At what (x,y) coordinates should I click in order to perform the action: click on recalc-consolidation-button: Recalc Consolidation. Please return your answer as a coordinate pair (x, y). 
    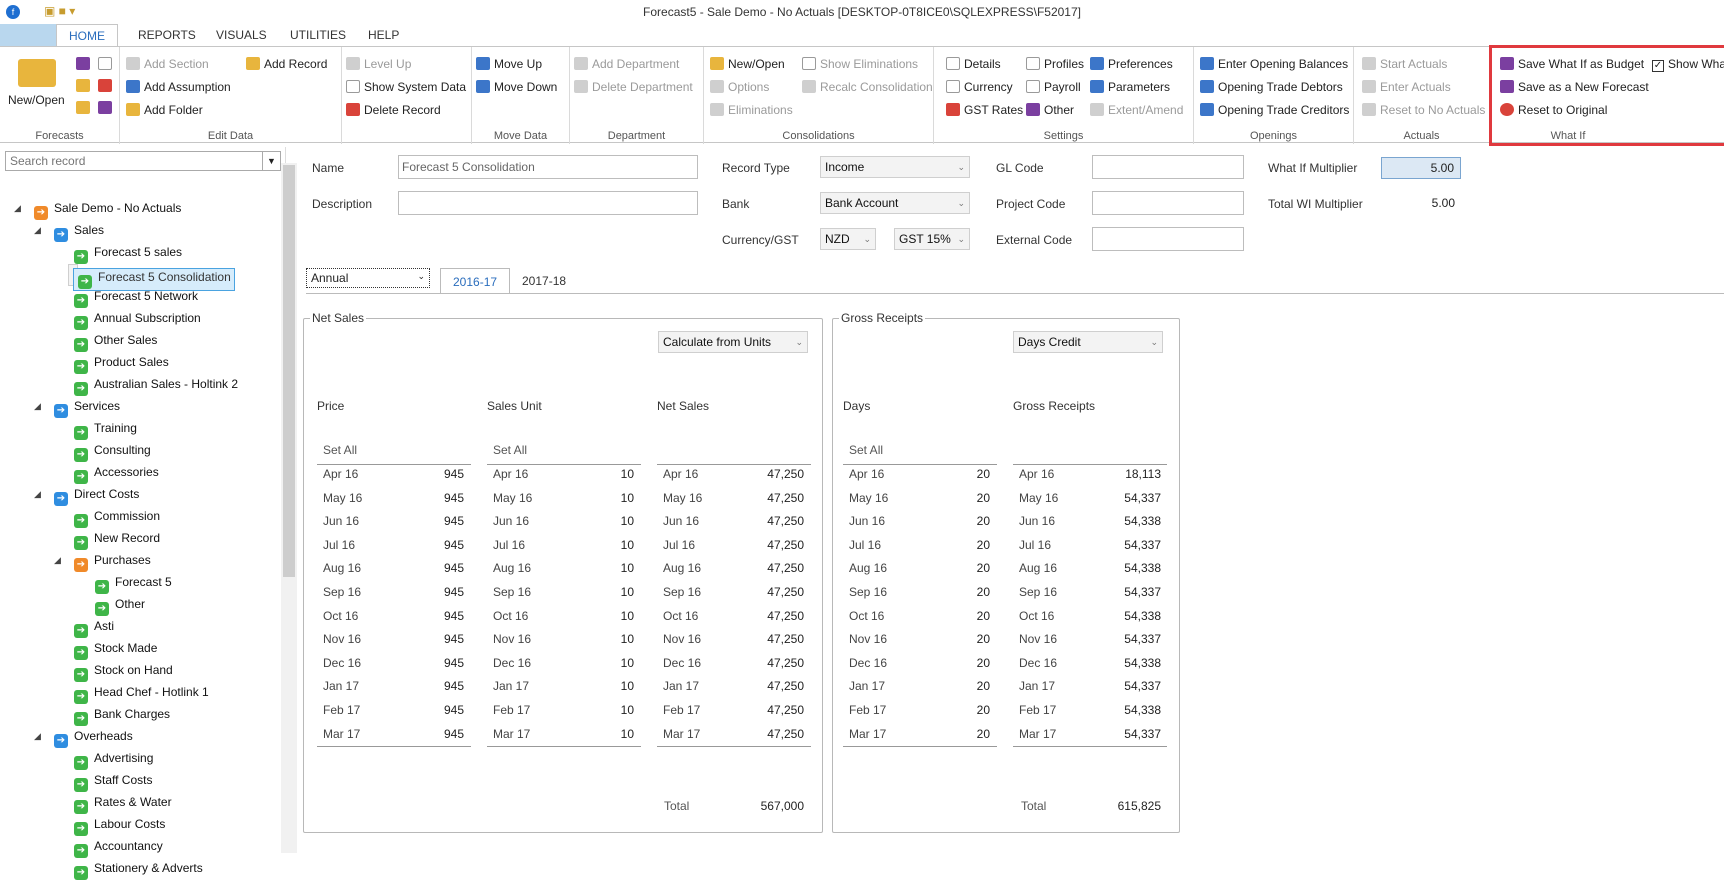
    Looking at the image, I should click on (867, 87).